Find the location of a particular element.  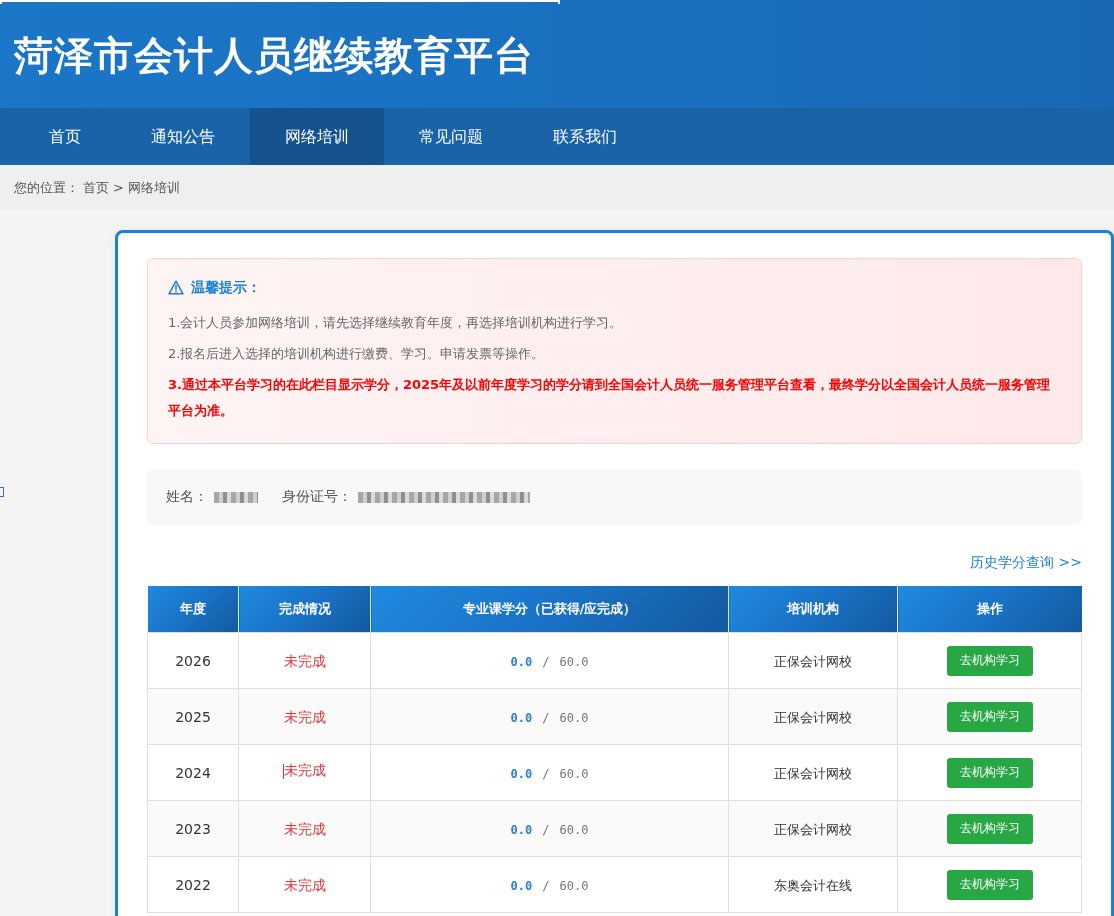

nav-item: 首页 is located at coordinates (65, 136).